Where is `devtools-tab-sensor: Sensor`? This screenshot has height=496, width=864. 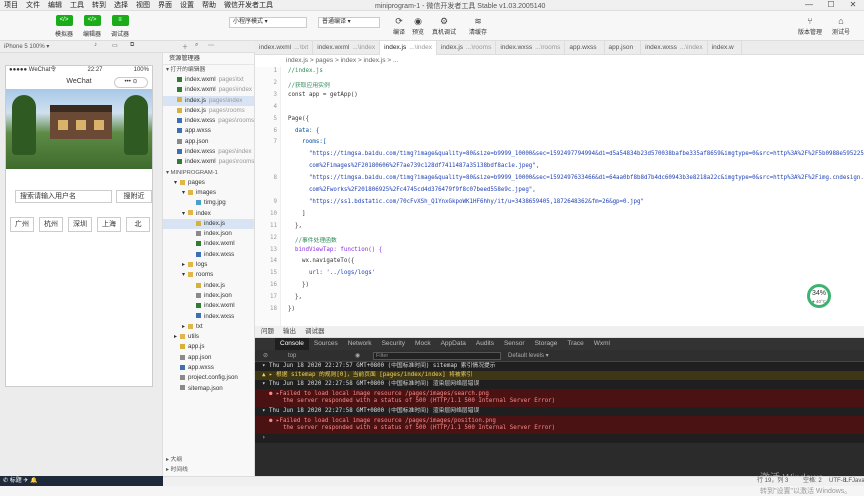
devtools-tab-sensor: Sensor is located at coordinates (514, 344).